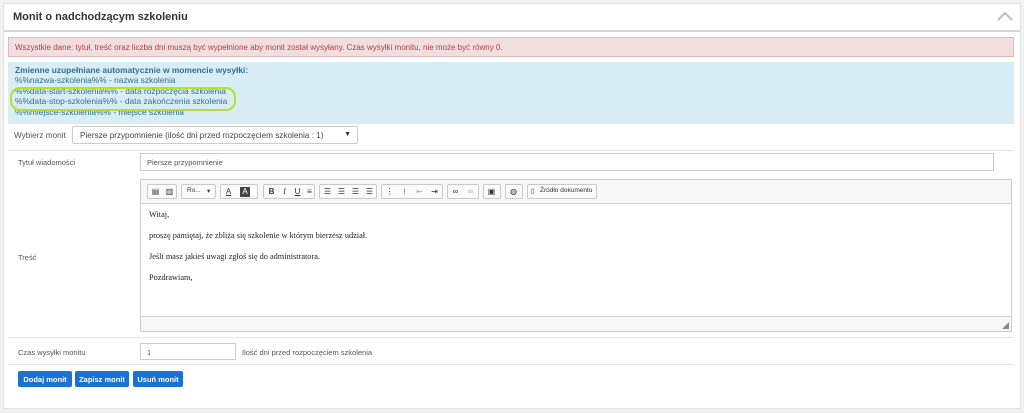  I want to click on outdent-icon: ⇤, so click(419, 192).